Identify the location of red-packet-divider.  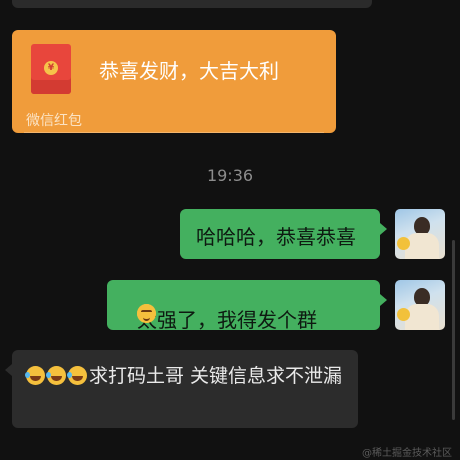
(174, 132).